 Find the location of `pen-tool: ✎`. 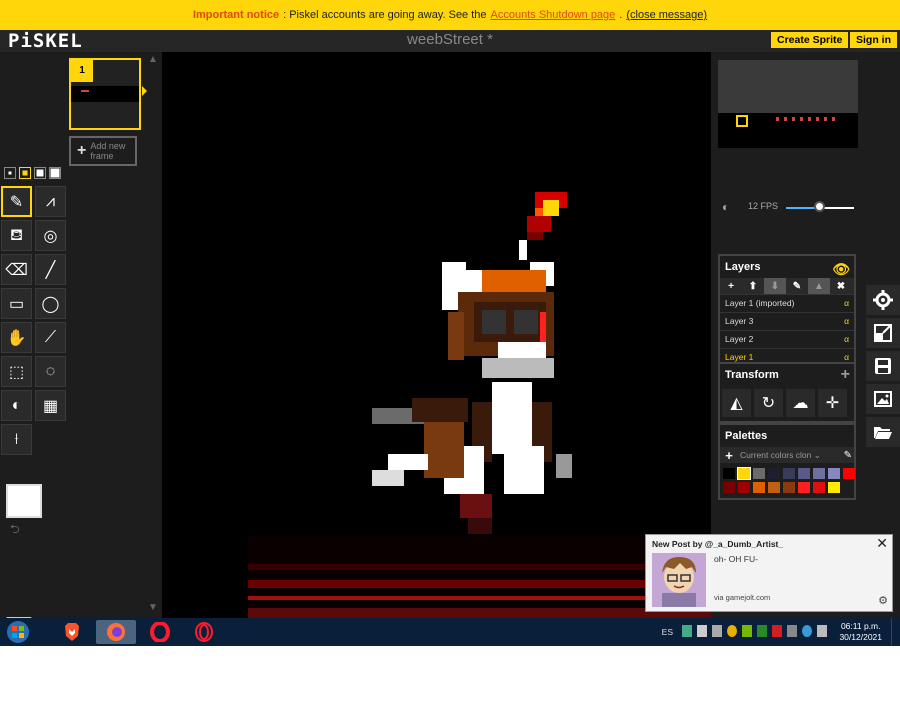

pen-tool: ✎ is located at coordinates (16, 201).